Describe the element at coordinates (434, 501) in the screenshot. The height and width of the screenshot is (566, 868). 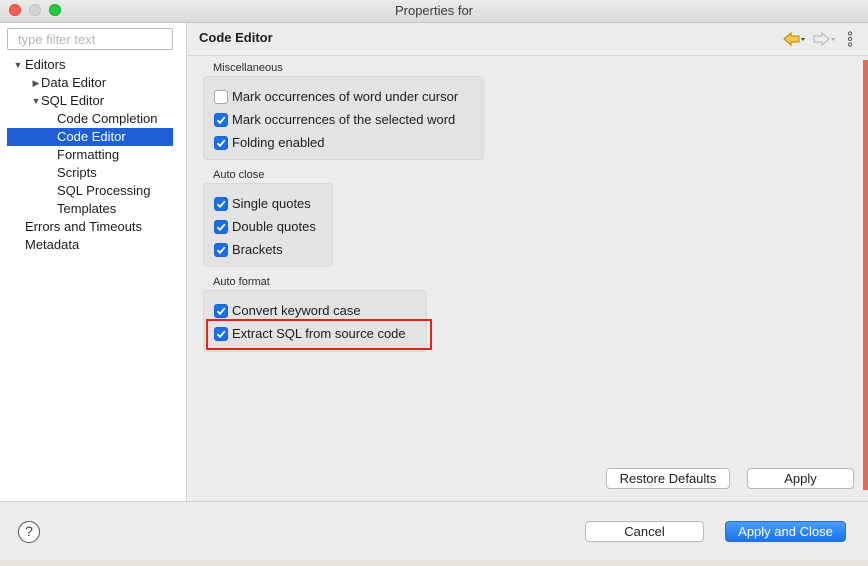
I see `footer-divider` at that location.